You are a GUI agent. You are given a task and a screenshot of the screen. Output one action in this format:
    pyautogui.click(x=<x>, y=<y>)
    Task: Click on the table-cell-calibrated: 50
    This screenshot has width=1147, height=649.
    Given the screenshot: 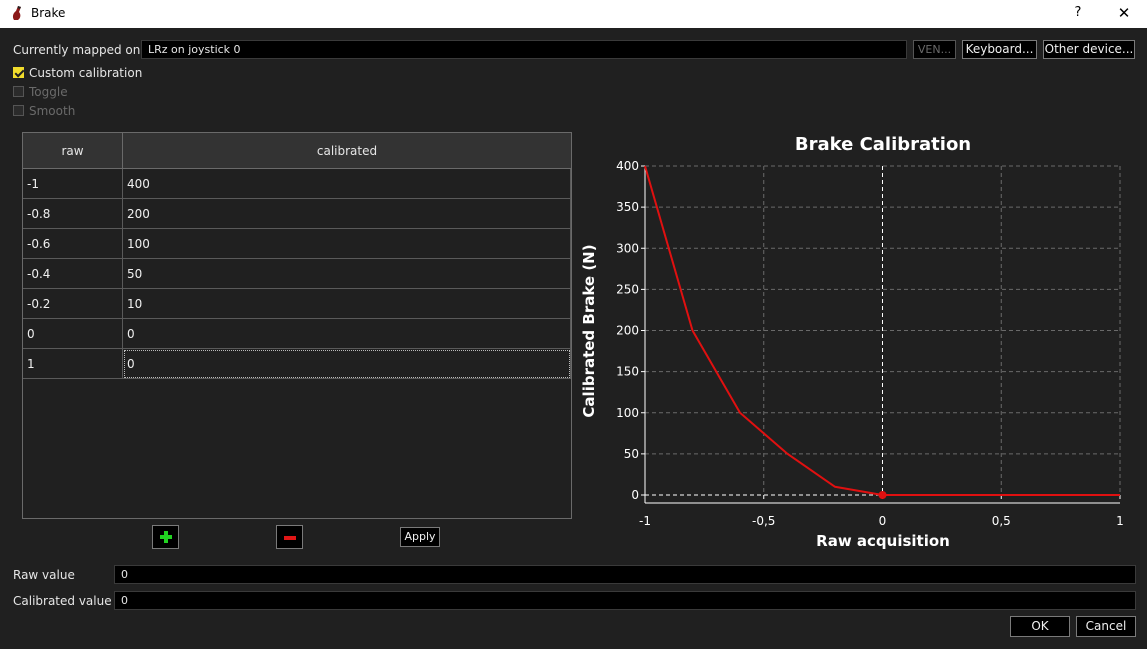 What is the action you would take?
    pyautogui.click(x=347, y=274)
    